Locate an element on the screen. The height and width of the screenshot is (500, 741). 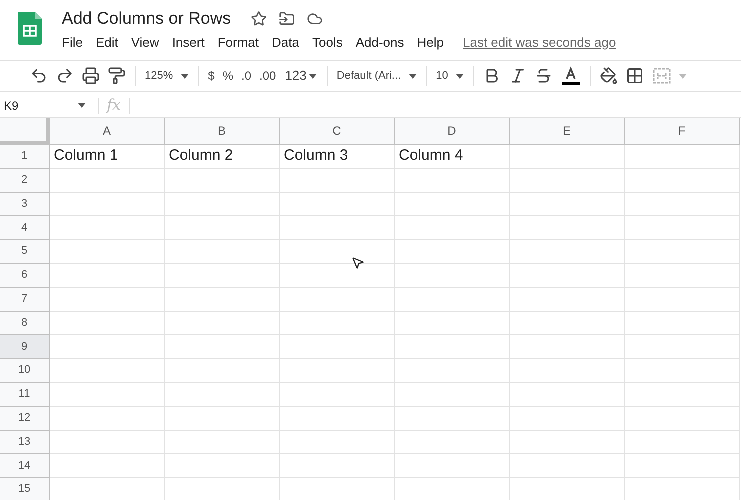
merge-icon is located at coordinates (662, 76).